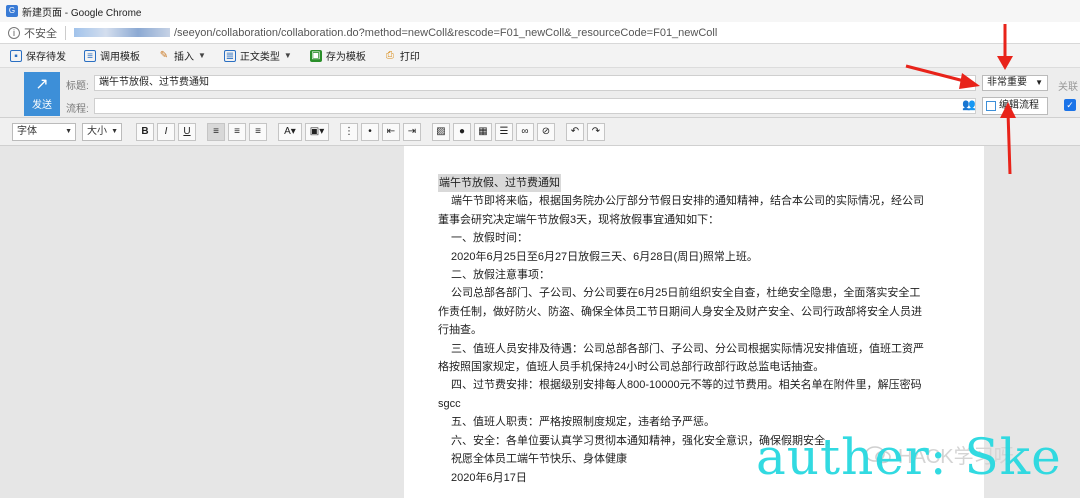 Image resolution: width=1080 pixels, height=498 pixels. Describe the element at coordinates (391, 131) in the screenshot. I see `outdent-icon: ⇤` at that location.